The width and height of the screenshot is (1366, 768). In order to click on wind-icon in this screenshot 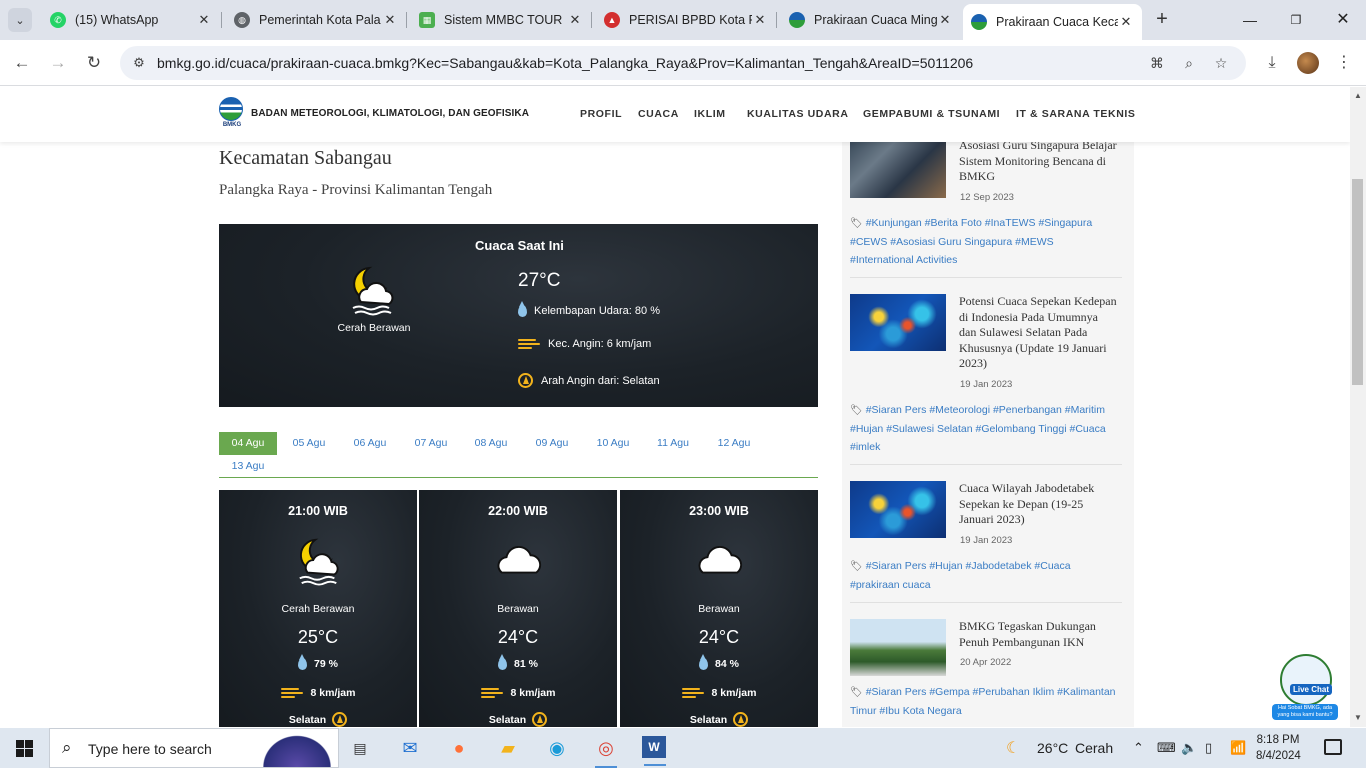, I will do `click(529, 344)`.